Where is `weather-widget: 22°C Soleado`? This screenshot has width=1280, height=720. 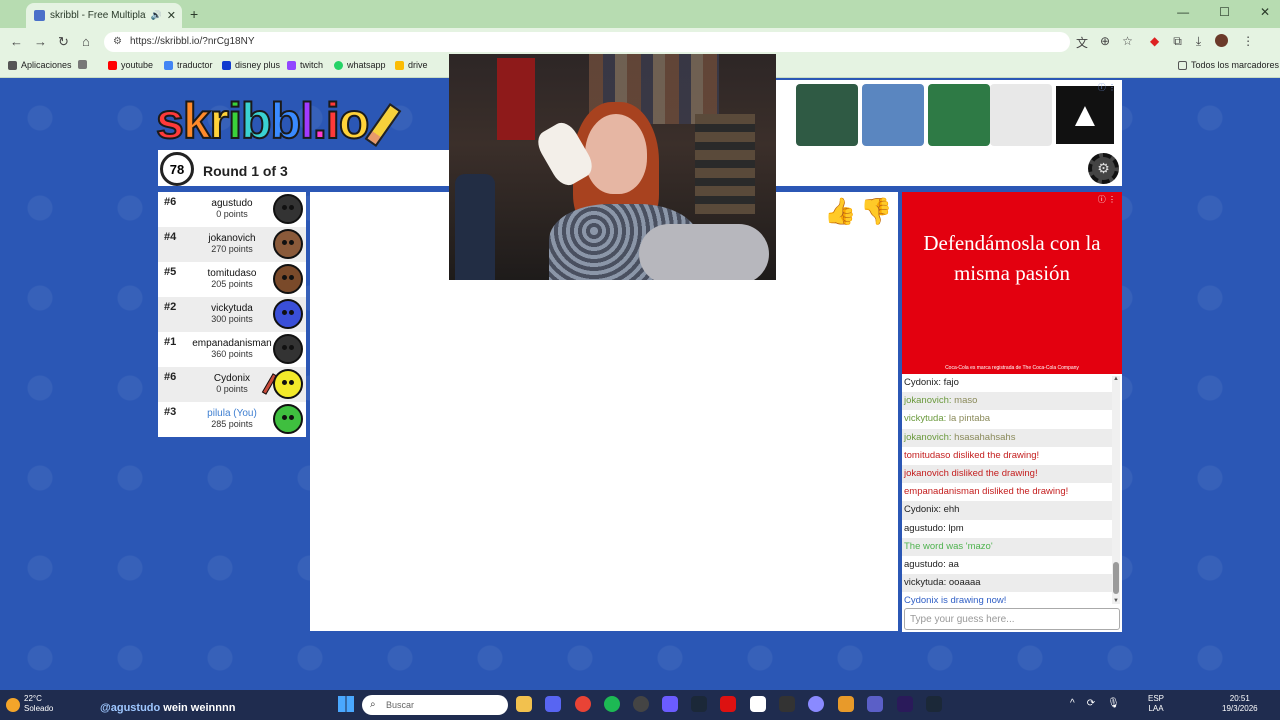 weather-widget: 22°C Soleado is located at coordinates (38, 704).